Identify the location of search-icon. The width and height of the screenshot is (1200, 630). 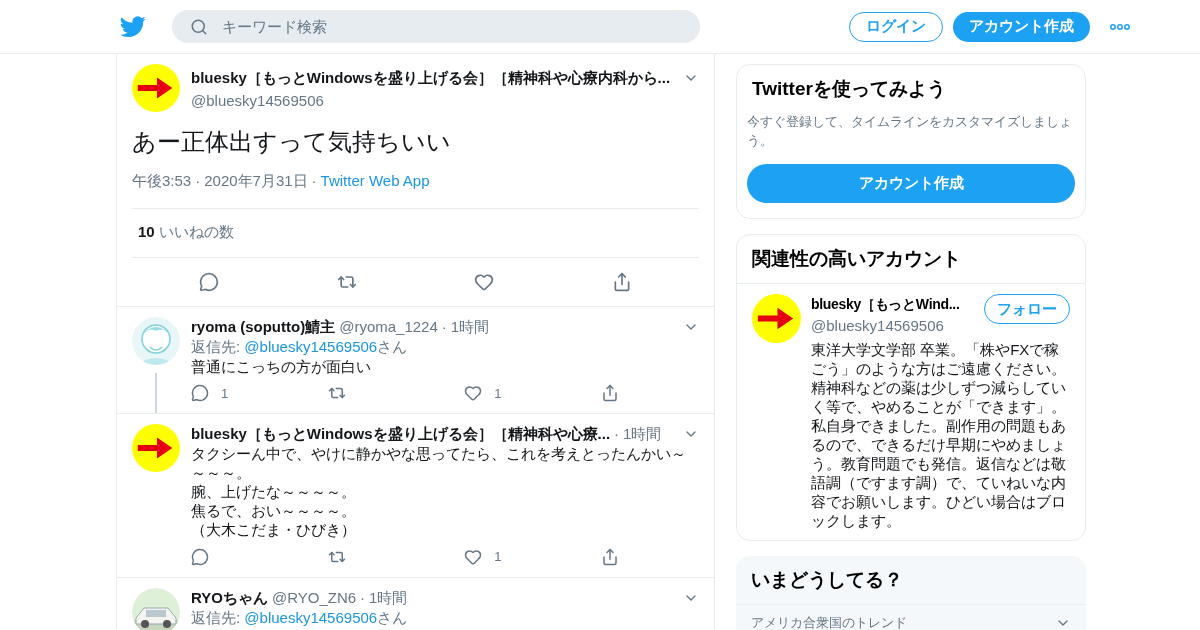
(199, 27).